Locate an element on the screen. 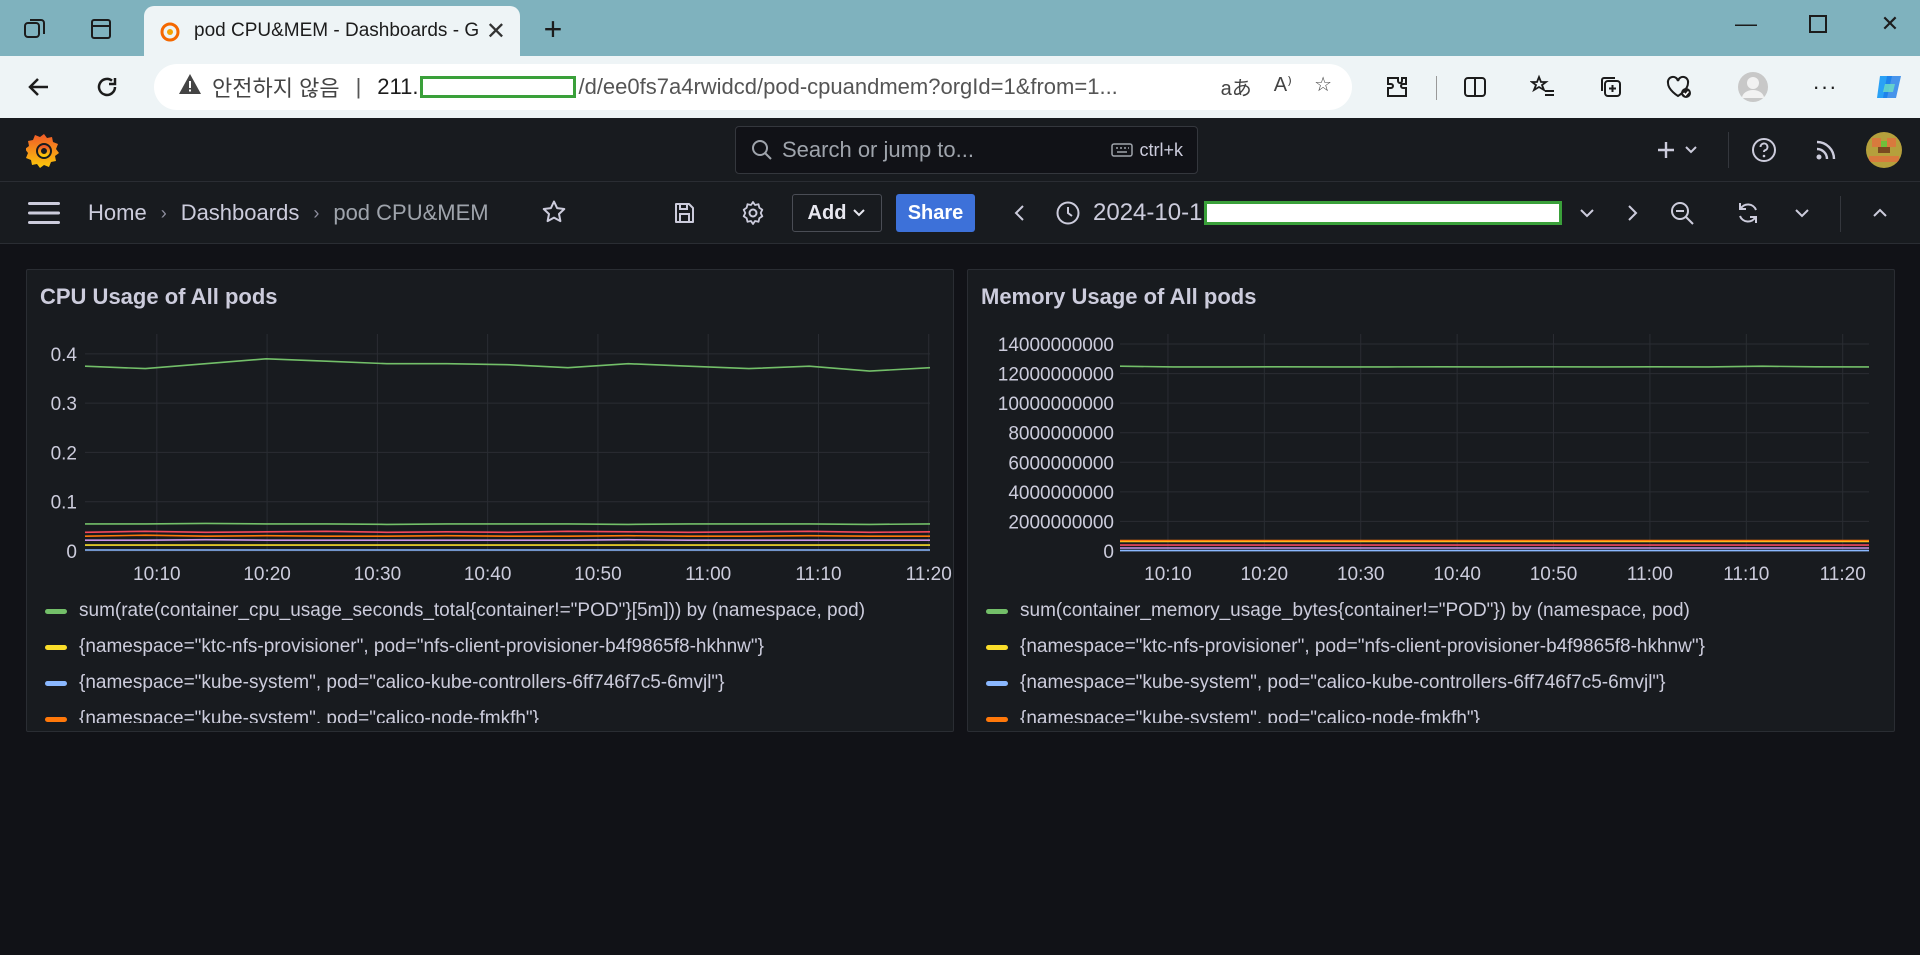  y-tick-label: 2000000000 is located at coordinates (1061, 522).